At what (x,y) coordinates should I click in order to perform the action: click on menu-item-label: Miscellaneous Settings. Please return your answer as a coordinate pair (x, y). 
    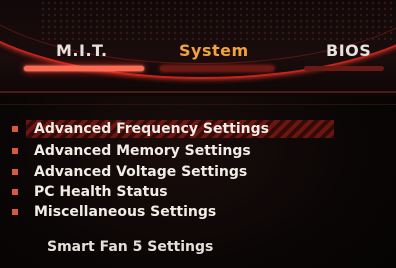
    Looking at the image, I should click on (125, 212).